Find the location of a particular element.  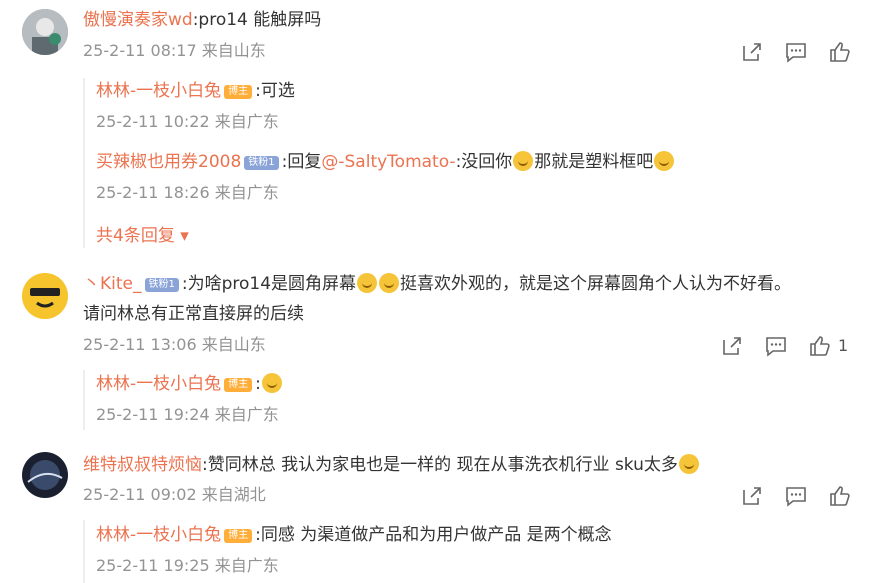

comment-body: 挺喜欢外观的，就是这个屏幕圆角个人认为不好看。 is located at coordinates (596, 284).